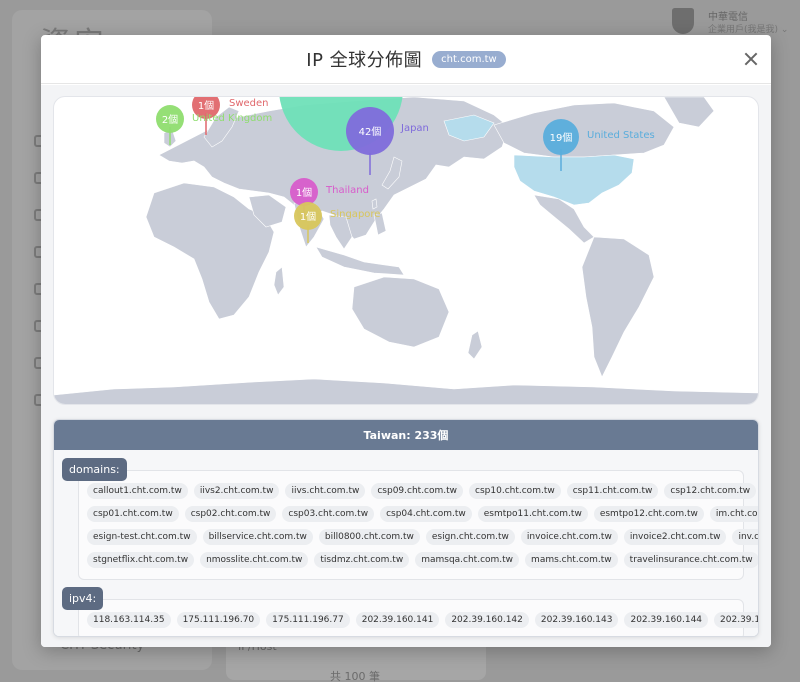 The image size is (800, 682). What do you see at coordinates (690, 560) in the screenshot?
I see `domains-tag: travelinsurance.cht.com.tw` at bounding box center [690, 560].